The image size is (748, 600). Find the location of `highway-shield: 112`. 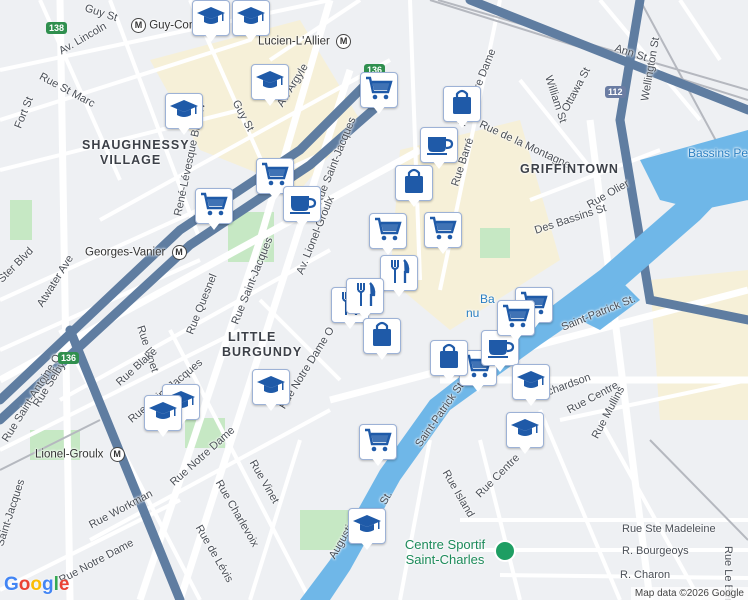

highway-shield: 112 is located at coordinates (615, 92).